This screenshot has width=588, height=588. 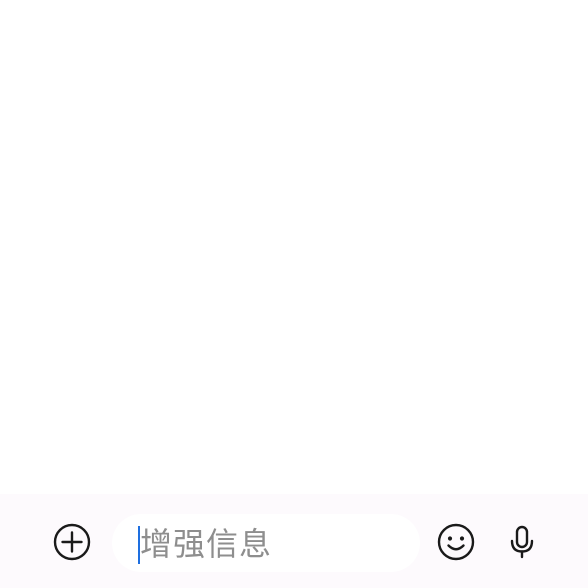 I want to click on add-attachment-button, so click(x=72, y=542).